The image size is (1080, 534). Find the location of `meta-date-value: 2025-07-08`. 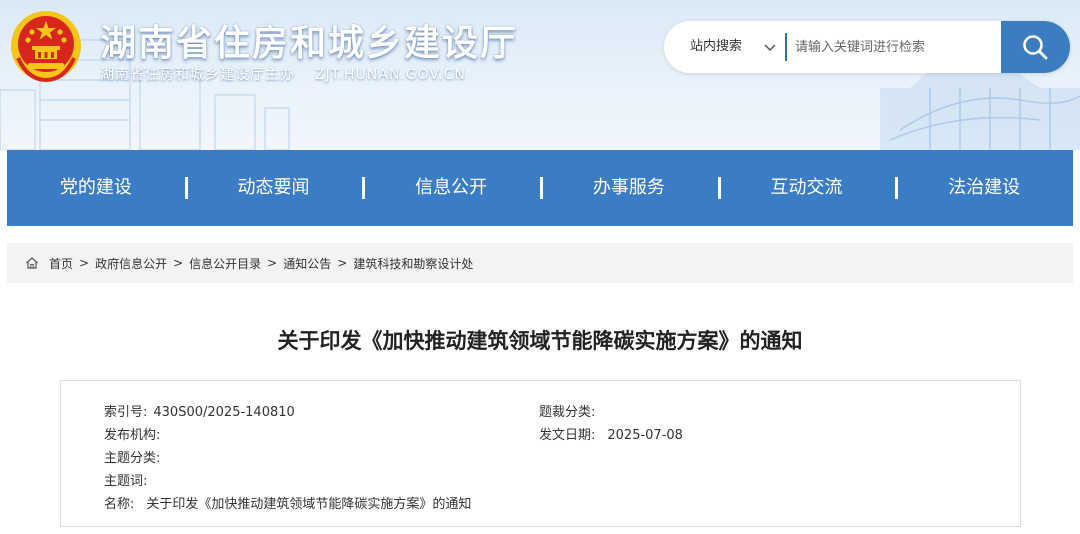

meta-date-value: 2025-07-08 is located at coordinates (645, 435).